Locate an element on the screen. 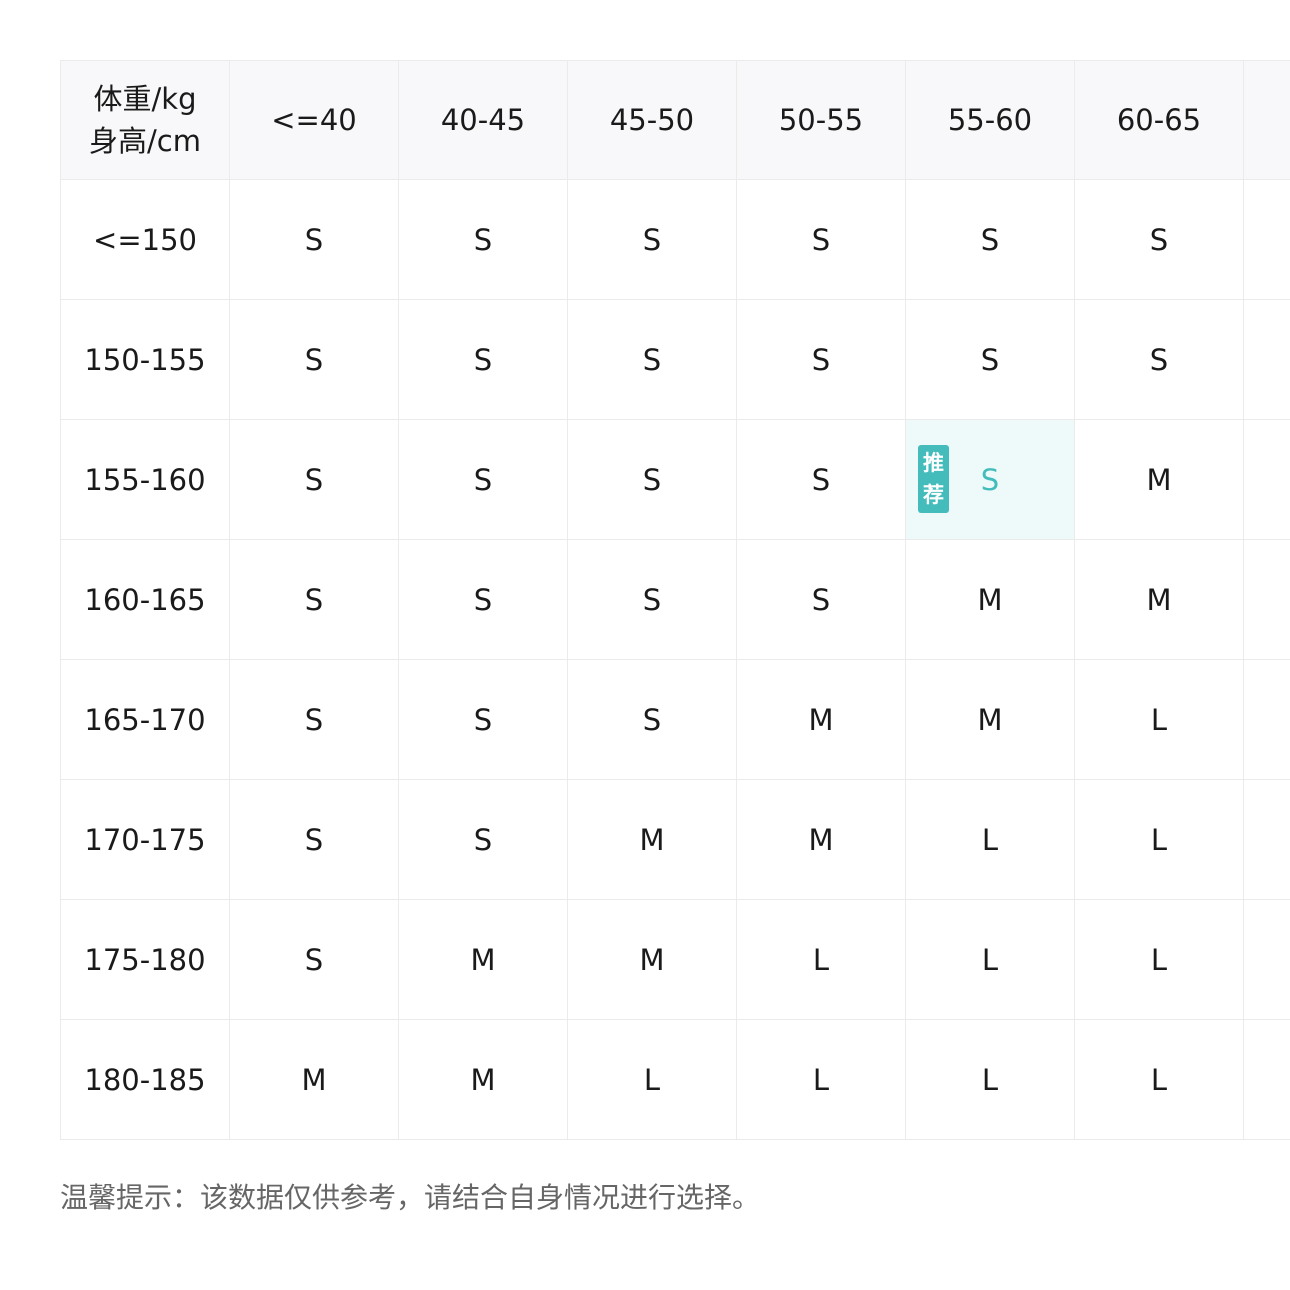  height-row-label: 155-160 is located at coordinates (145, 480).